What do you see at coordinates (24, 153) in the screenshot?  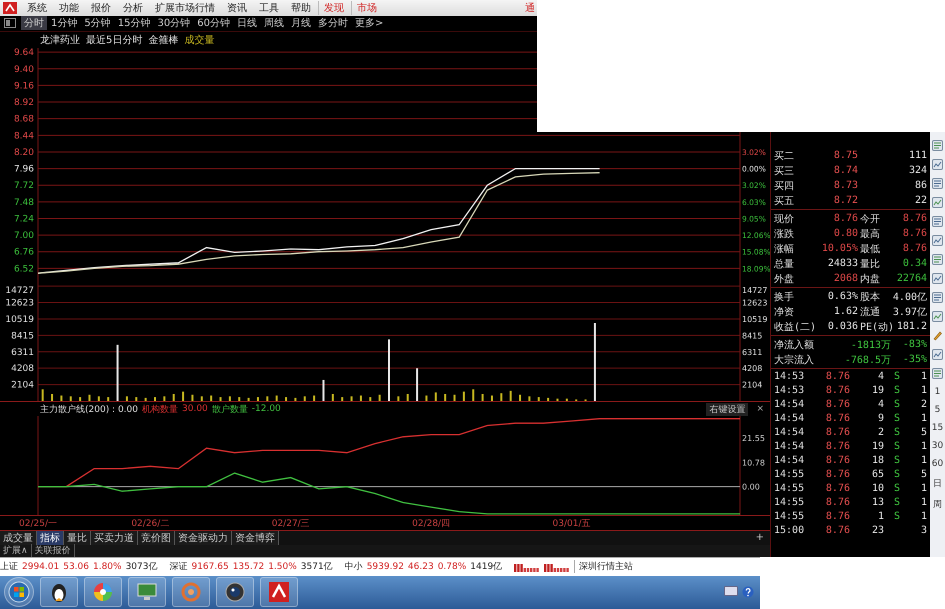 I see `axis-label: 8.20` at bounding box center [24, 153].